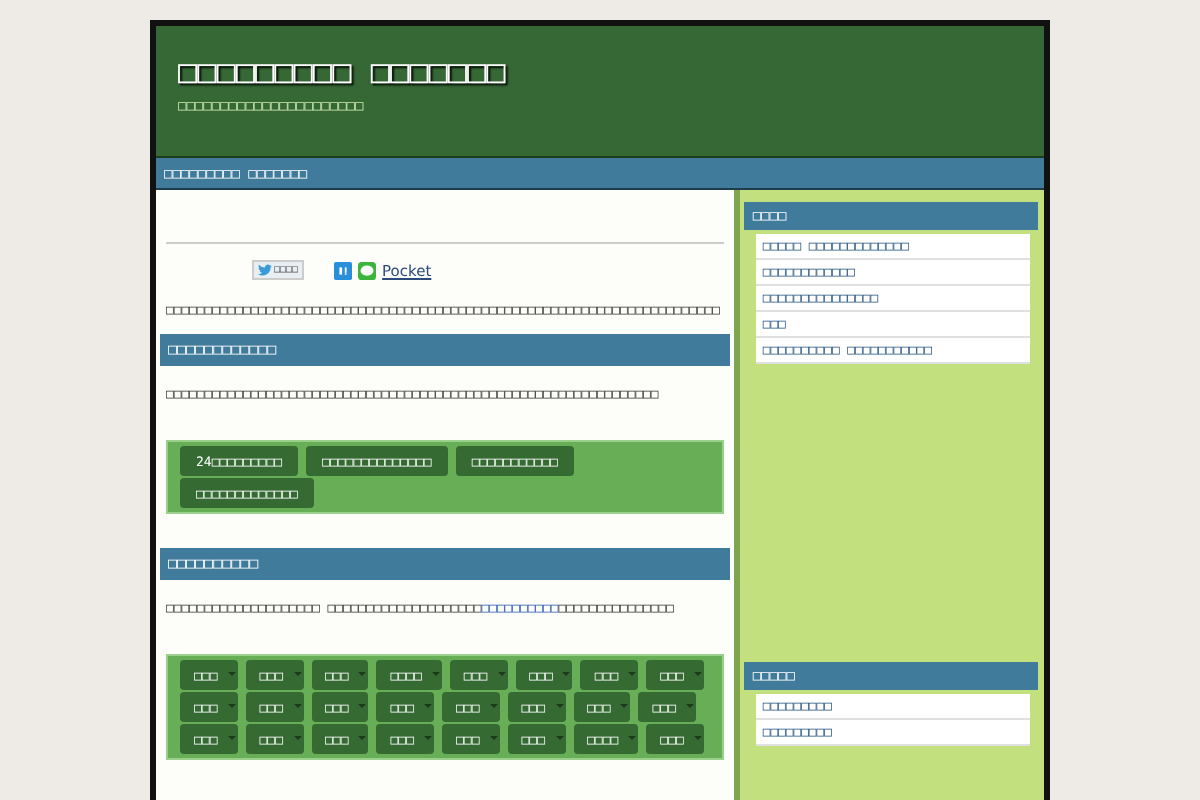 This screenshot has width=1200, height=800. I want to click on site-title: □□□□□□□□□ □□□□□□□, so click(600, 72).